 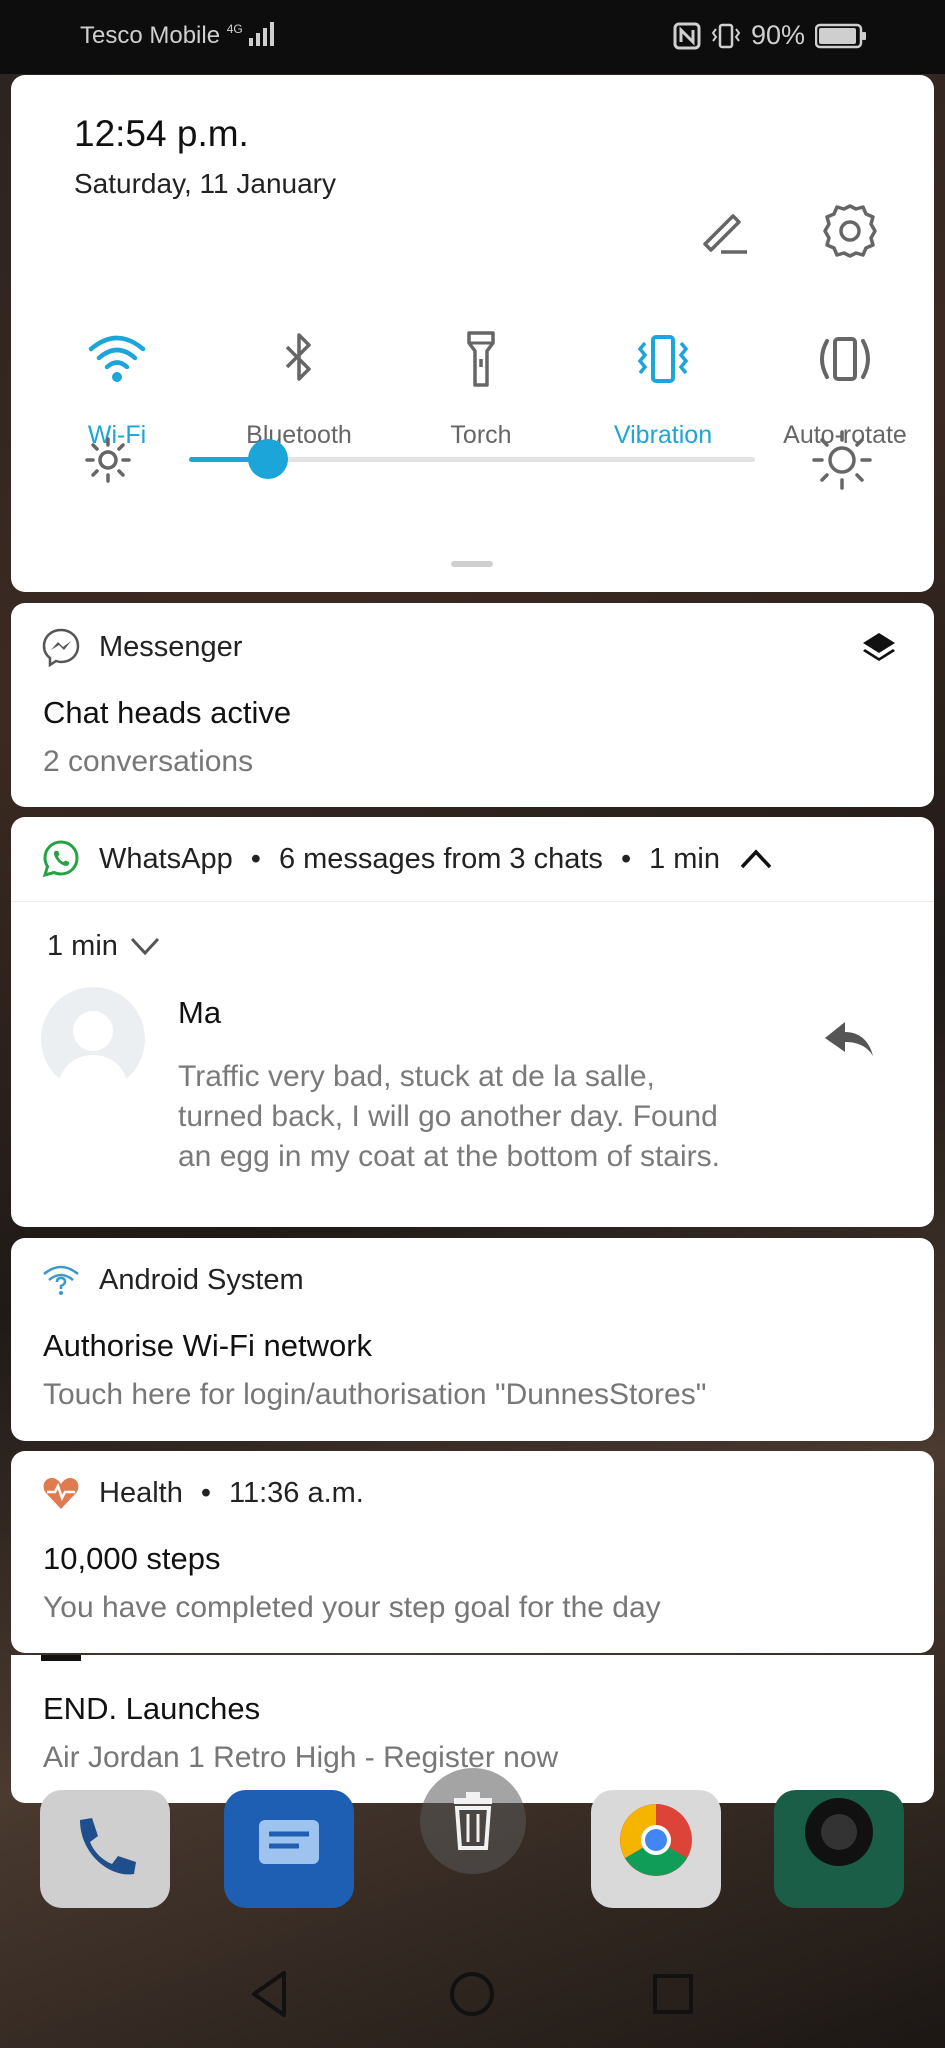 I want to click on reply-icon, so click(x=849, y=1039).